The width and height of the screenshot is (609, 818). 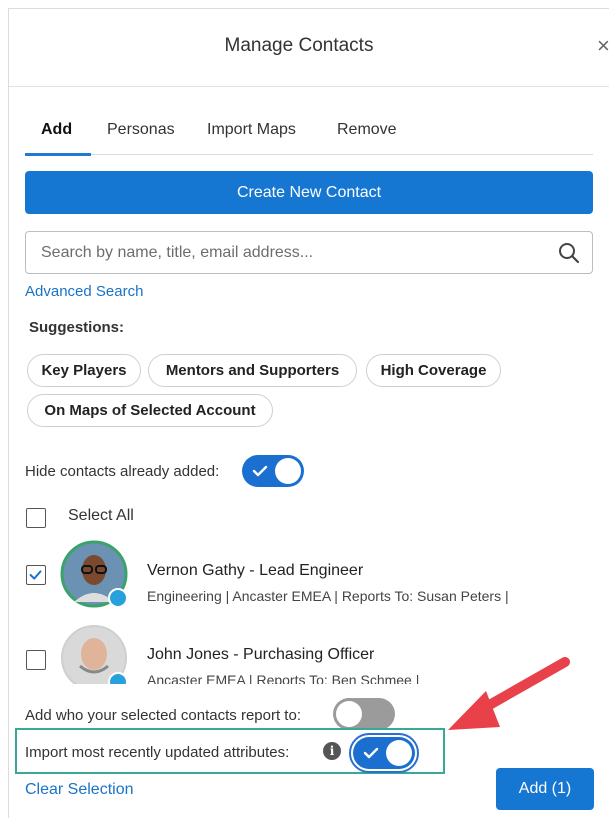 I want to click on panel-header: Manage Contacts ×, so click(x=309, y=48).